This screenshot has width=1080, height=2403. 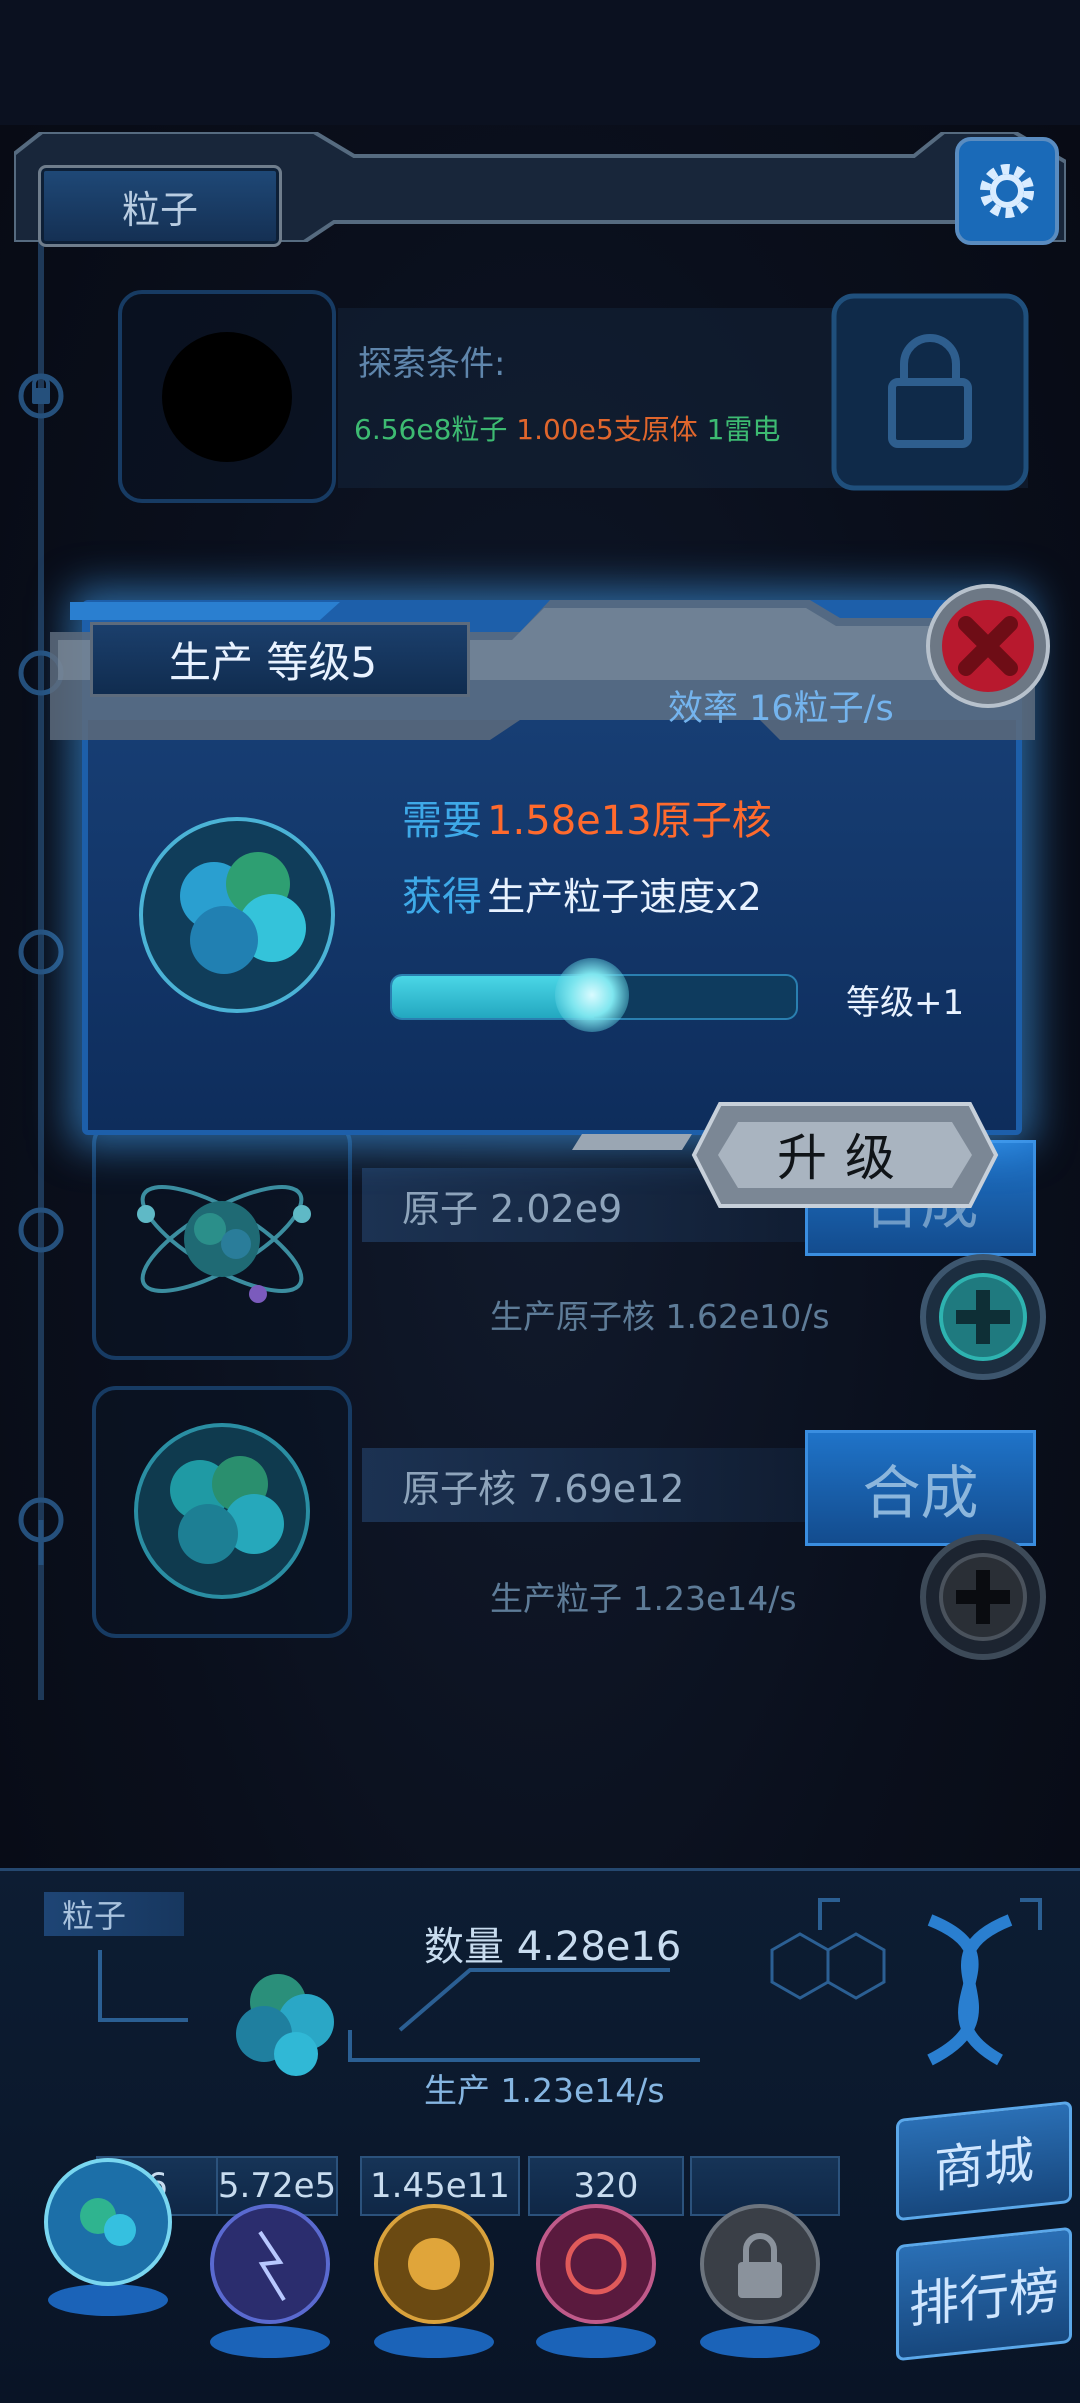 What do you see at coordinates (643, 1598) in the screenshot?
I see `nucleus-production: 生产粒子 1.23e14/s` at bounding box center [643, 1598].